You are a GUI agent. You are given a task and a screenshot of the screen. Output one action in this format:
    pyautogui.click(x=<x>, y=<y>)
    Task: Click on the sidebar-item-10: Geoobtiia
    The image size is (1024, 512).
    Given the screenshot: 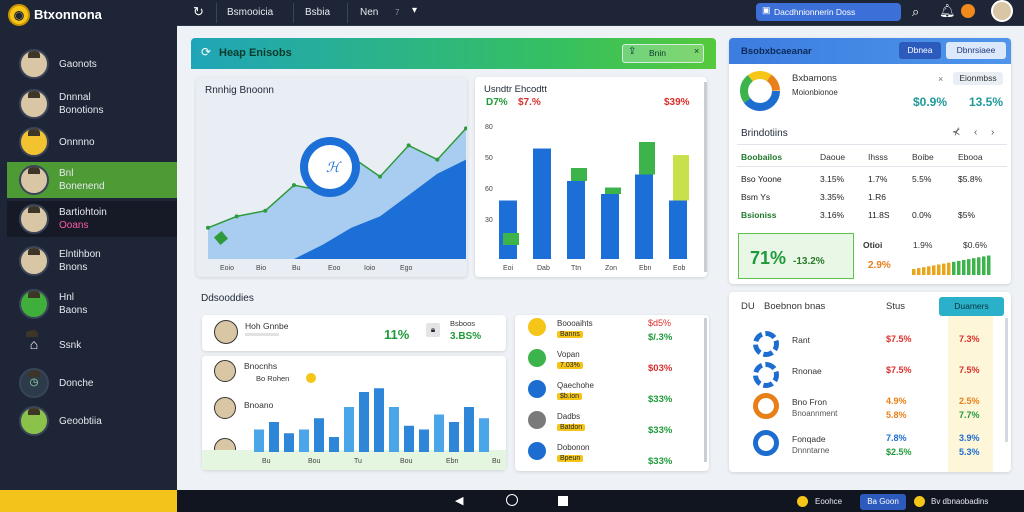 What is the action you would take?
    pyautogui.click(x=92, y=421)
    